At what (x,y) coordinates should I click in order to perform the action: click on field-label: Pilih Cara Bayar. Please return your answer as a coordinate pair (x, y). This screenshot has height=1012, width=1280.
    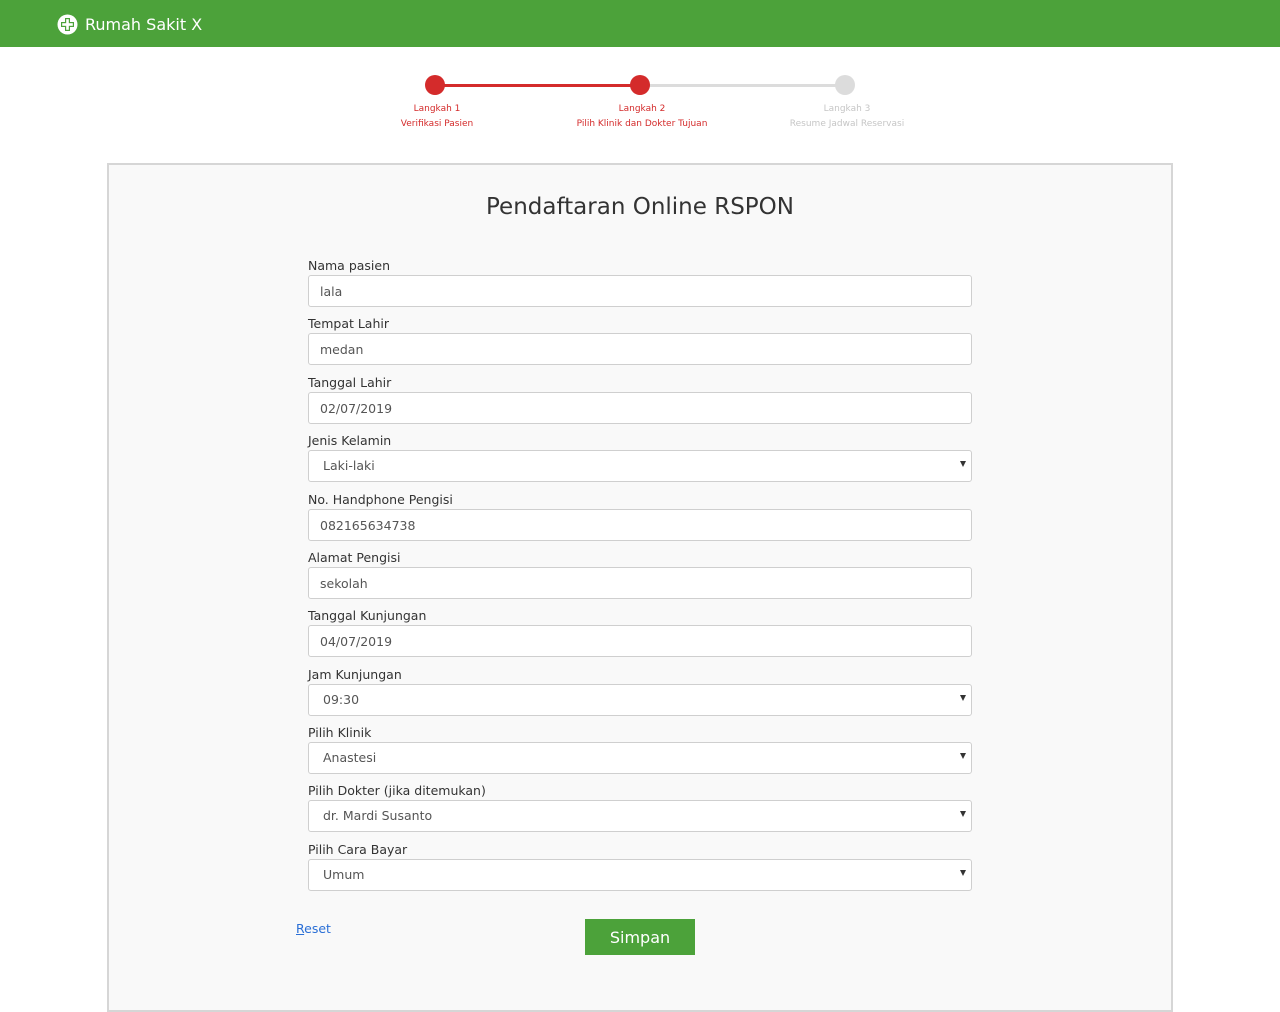
    Looking at the image, I should click on (358, 849).